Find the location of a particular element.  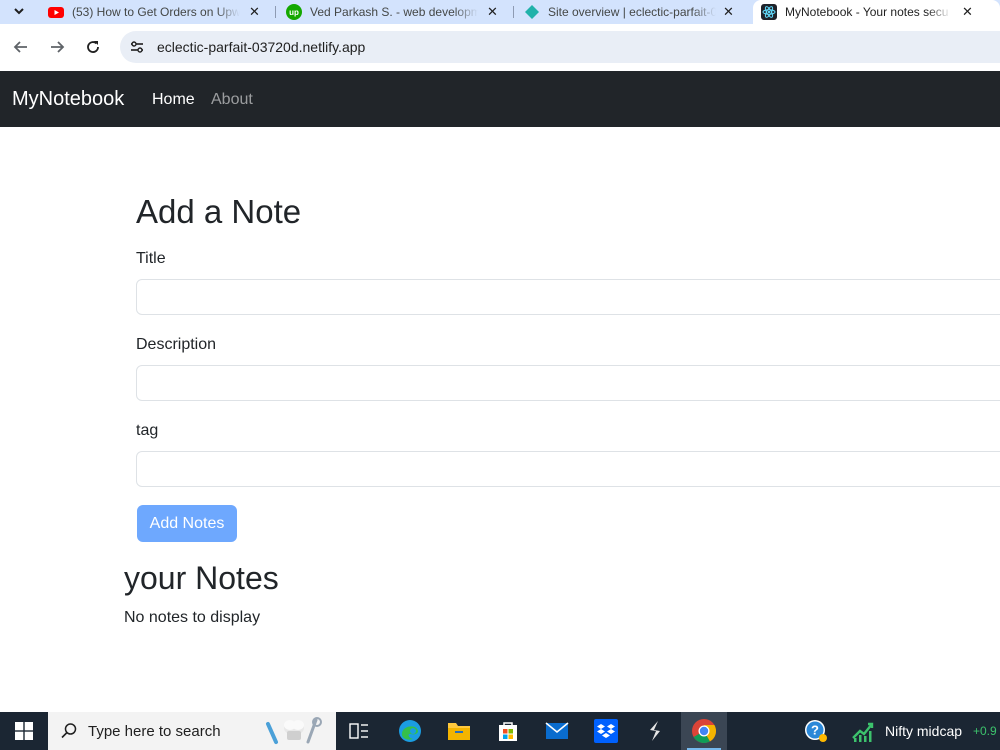

microsoft-store-icon is located at coordinates (508, 731).